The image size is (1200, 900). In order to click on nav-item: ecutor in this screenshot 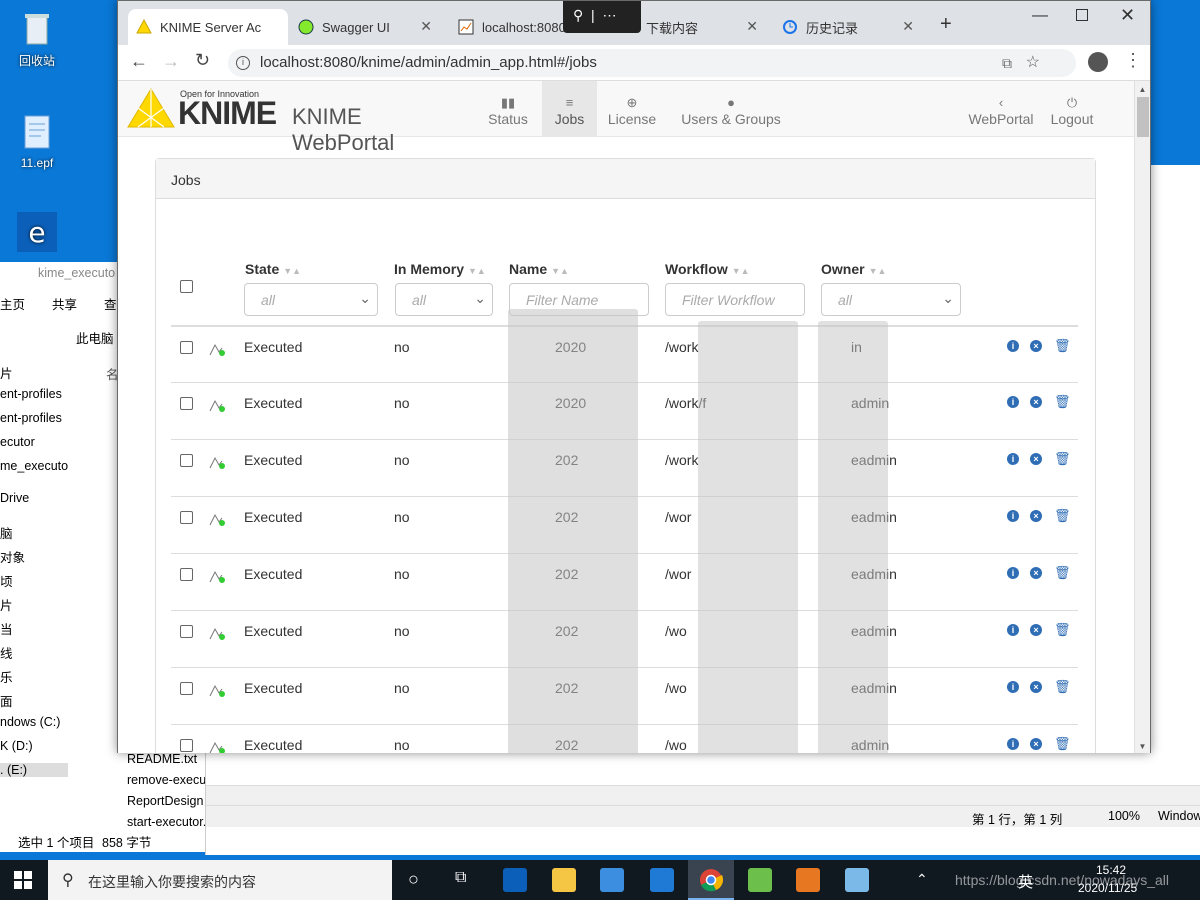, I will do `click(17, 442)`.